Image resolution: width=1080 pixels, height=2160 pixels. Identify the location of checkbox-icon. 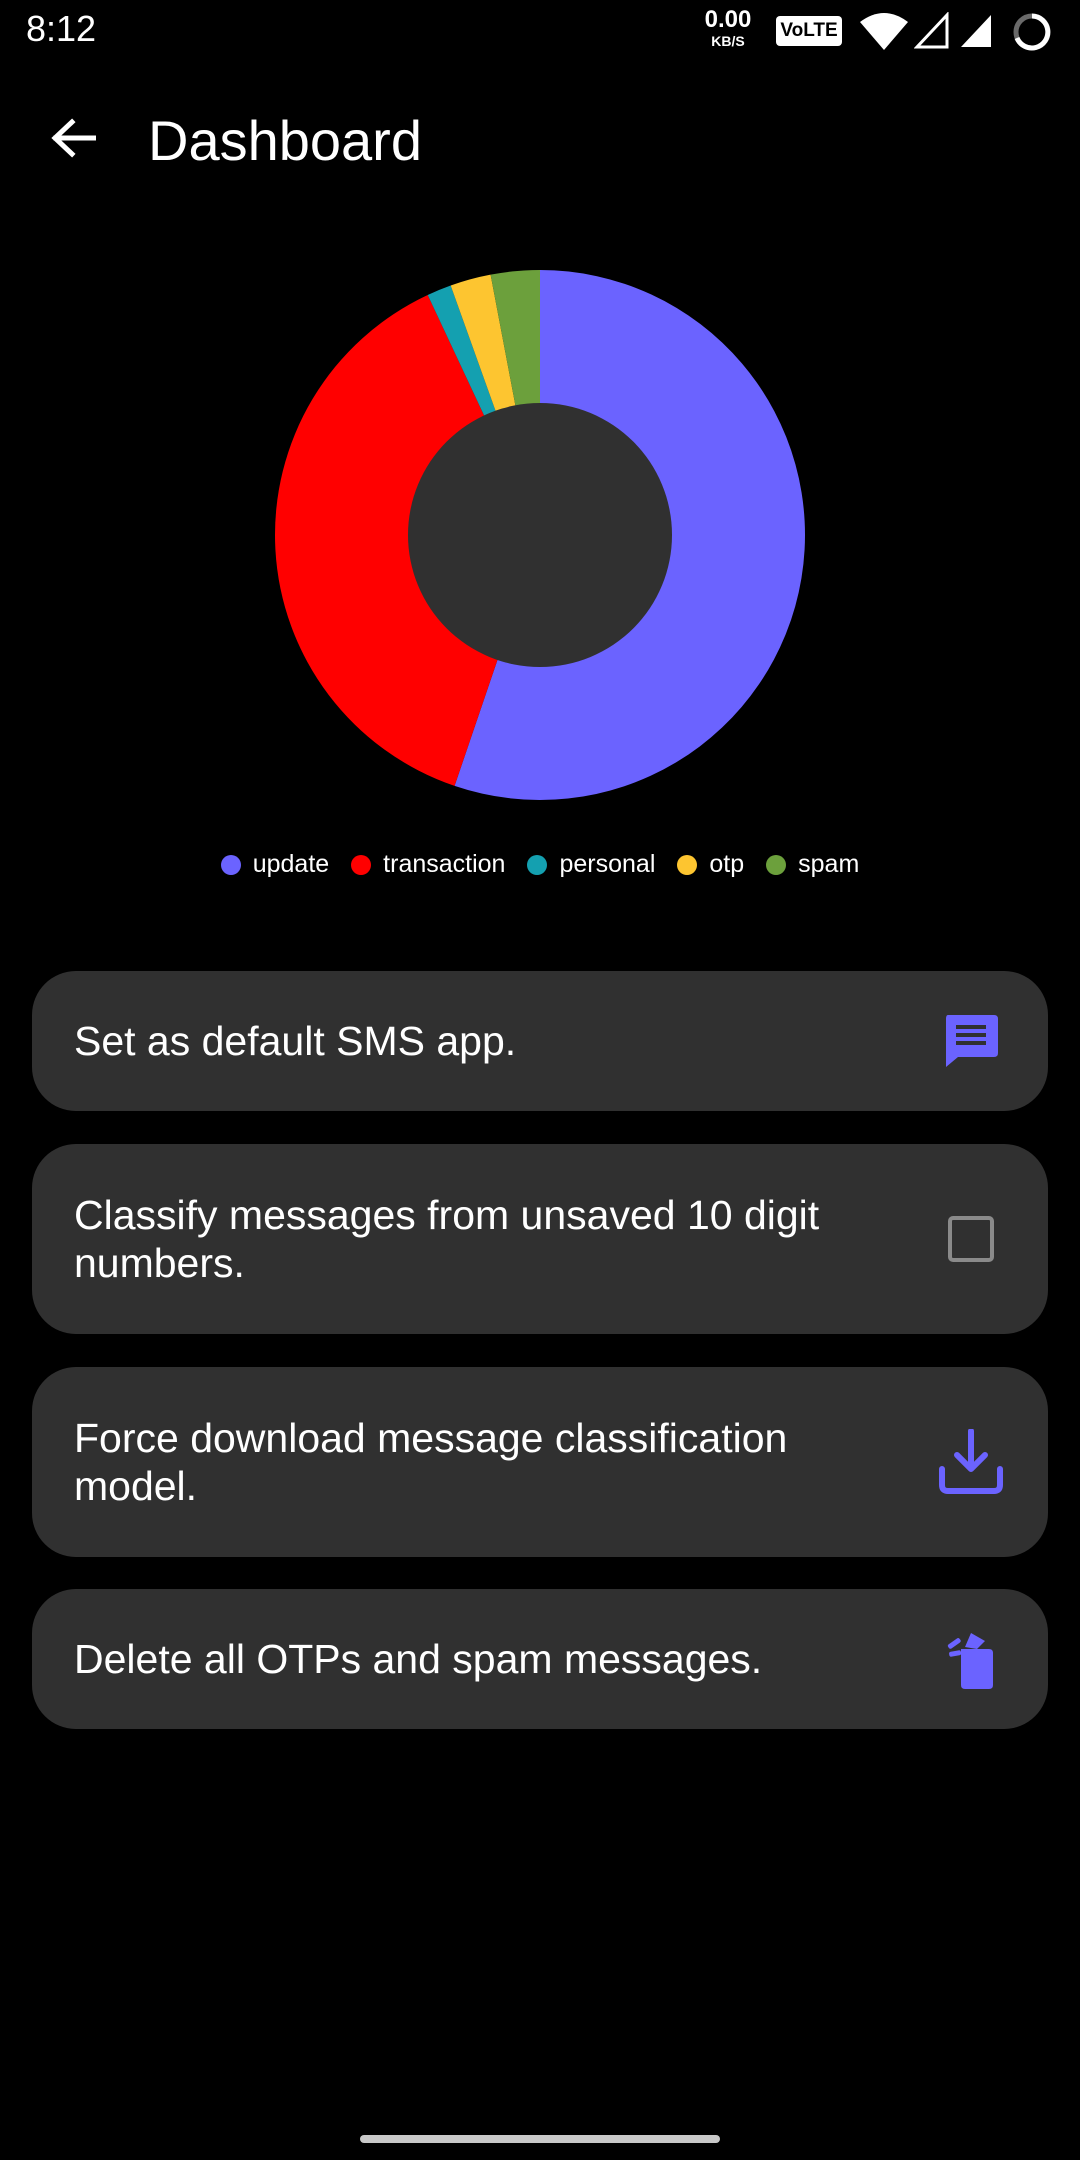
(971, 1239).